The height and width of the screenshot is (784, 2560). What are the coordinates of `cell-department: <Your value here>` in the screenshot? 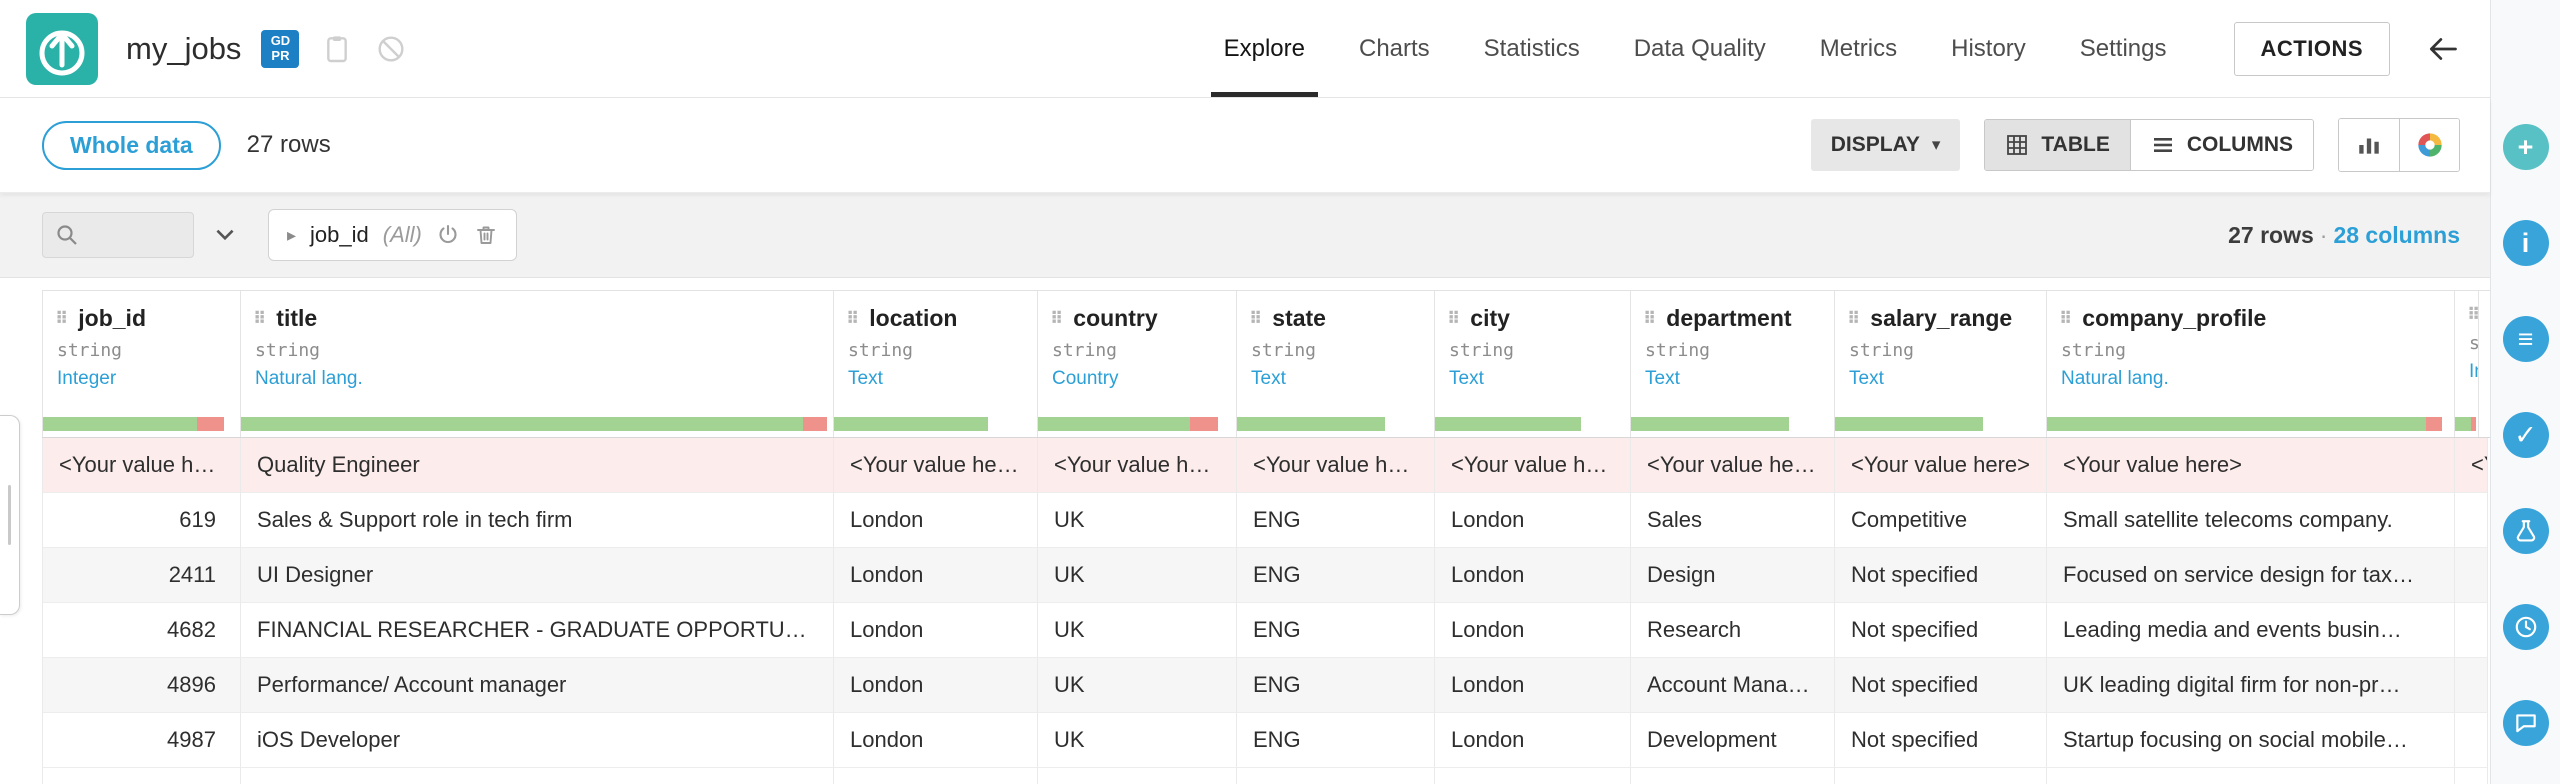 It's located at (1733, 465).